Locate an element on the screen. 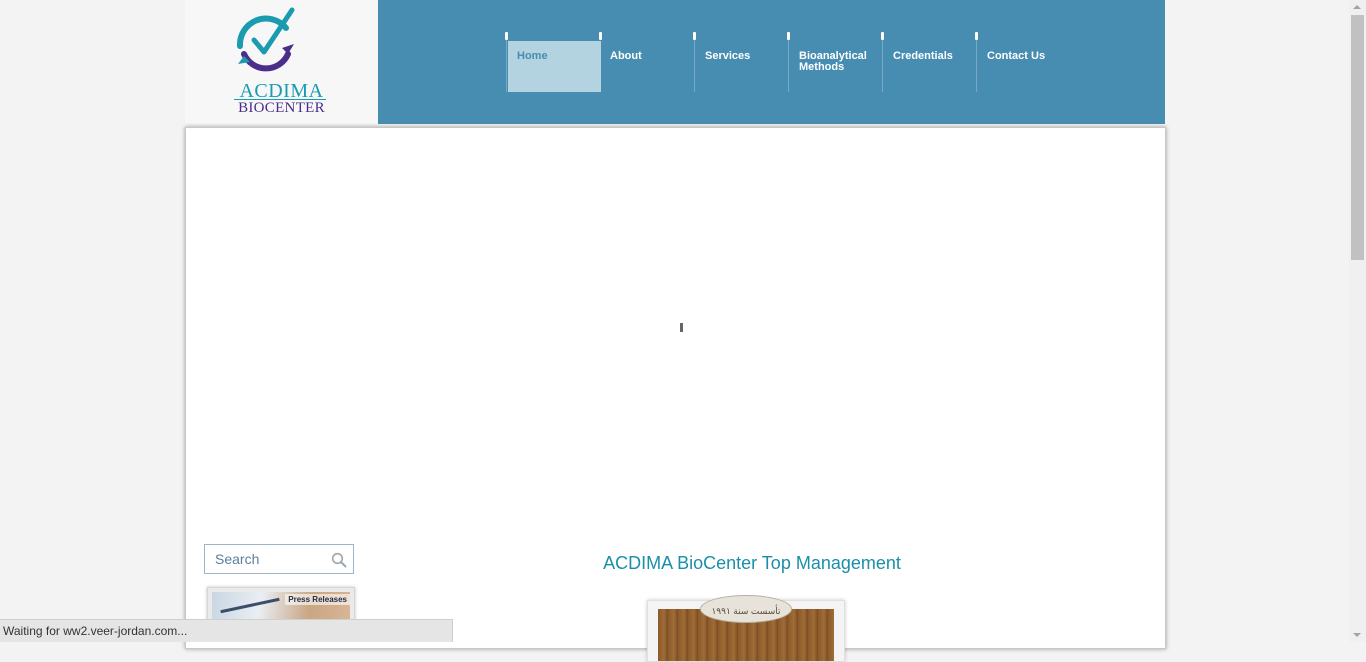 The image size is (1366, 662). loading-indicator is located at coordinates (681, 327).